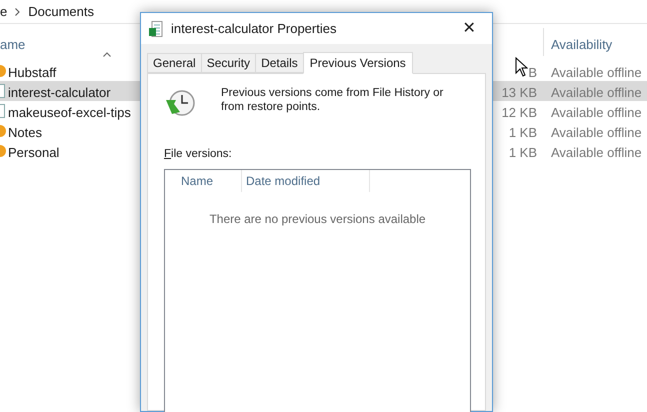  What do you see at coordinates (332, 100) in the screenshot?
I see `info-text: Previous versions come from File History or from restore points.` at bounding box center [332, 100].